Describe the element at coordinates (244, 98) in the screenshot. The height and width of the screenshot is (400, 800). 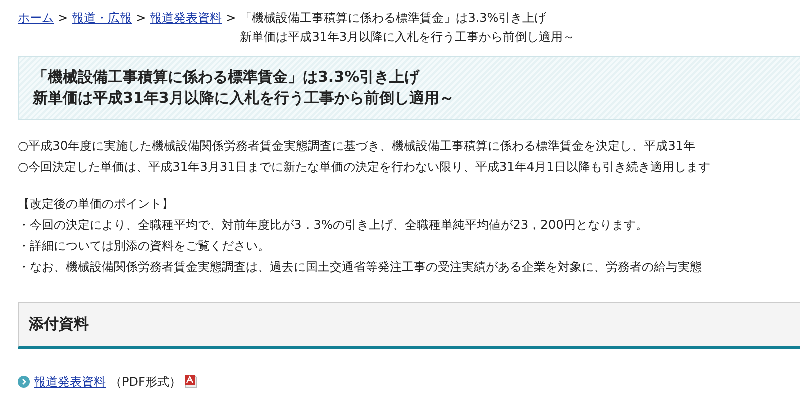
I see `page-title-line: 新単価は平成31年3月以降に入札を行う工事から前倒し適用～` at that location.